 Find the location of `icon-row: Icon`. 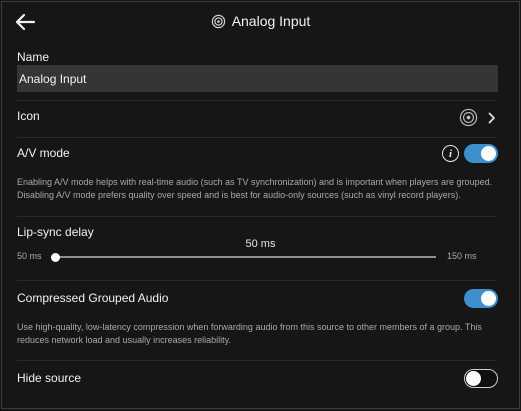

icon-row: Icon is located at coordinates (256, 119).